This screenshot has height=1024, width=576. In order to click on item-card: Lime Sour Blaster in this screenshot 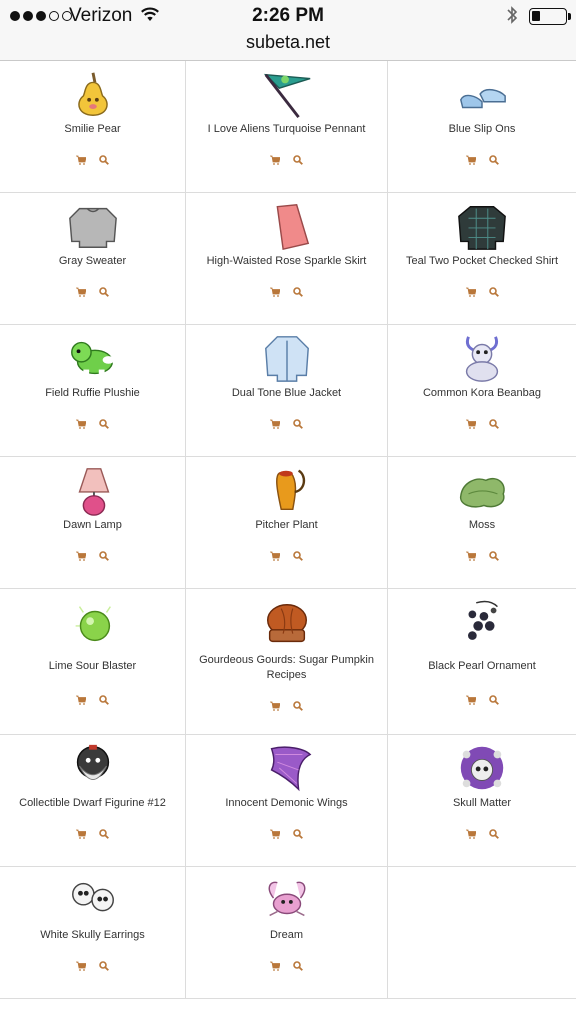, I will do `click(93, 661)`.